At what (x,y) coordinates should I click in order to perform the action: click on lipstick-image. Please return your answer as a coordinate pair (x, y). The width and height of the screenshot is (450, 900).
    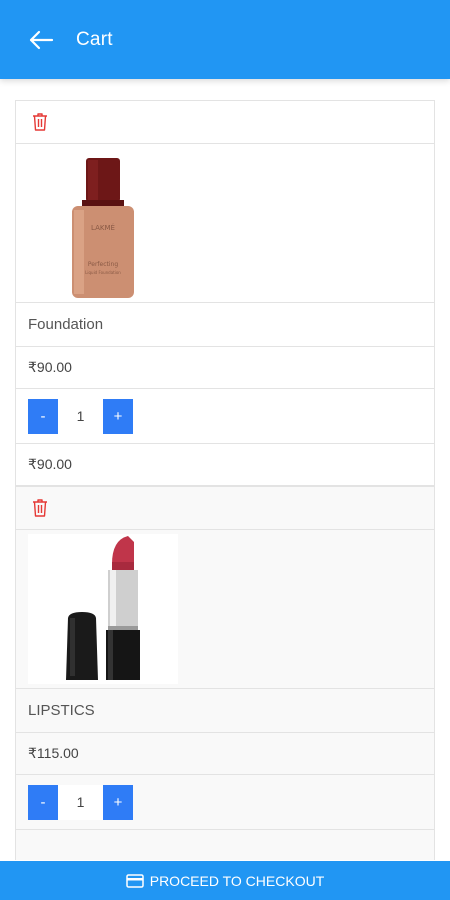
    Looking at the image, I should click on (103, 609).